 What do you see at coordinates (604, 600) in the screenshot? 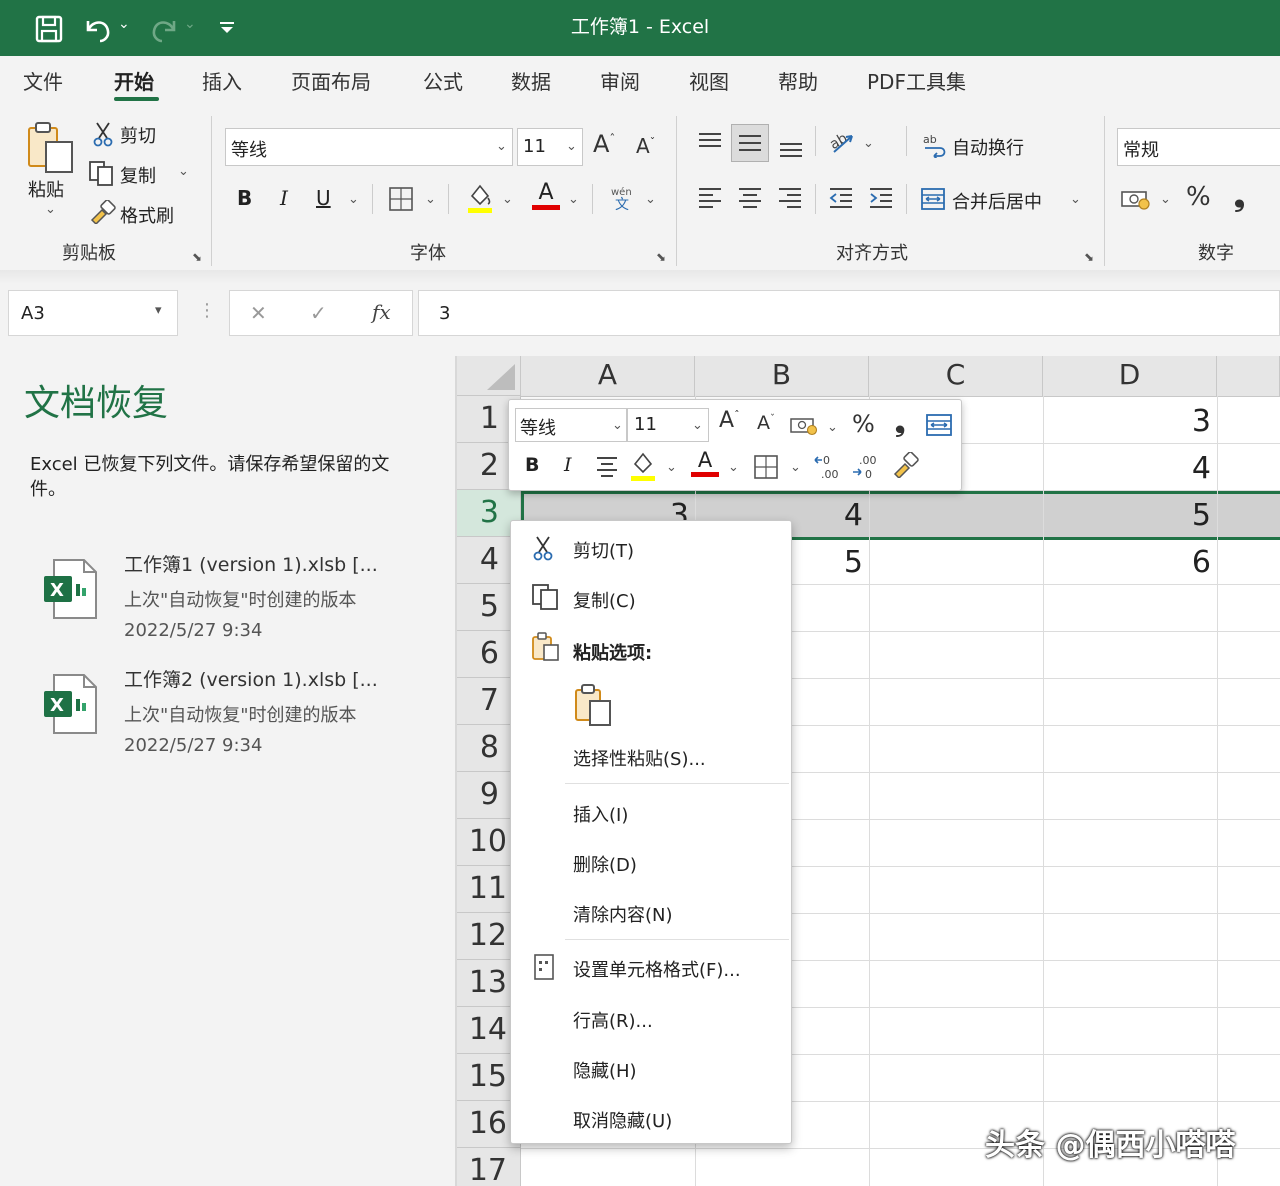
I see `menu-item-copy: 复制(C)` at bounding box center [604, 600].